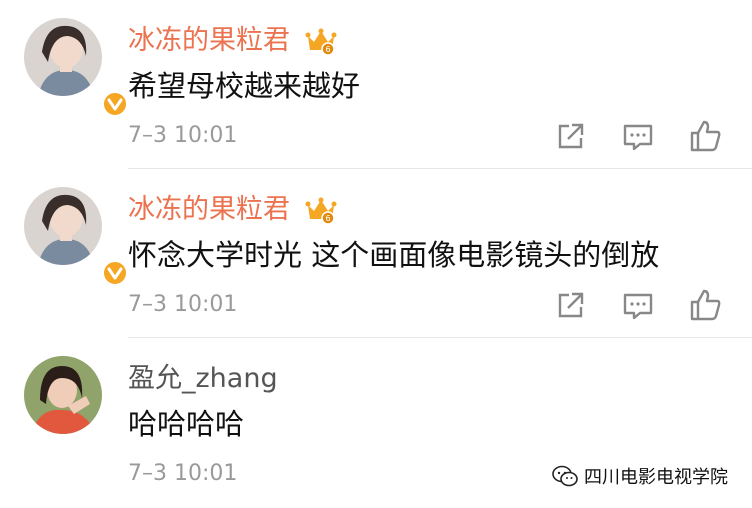 Image resolution: width=752 pixels, height=508 pixels. I want to click on comment-text: 怀念大学时光 这个画面像电影镜头的倒放, so click(394, 255).